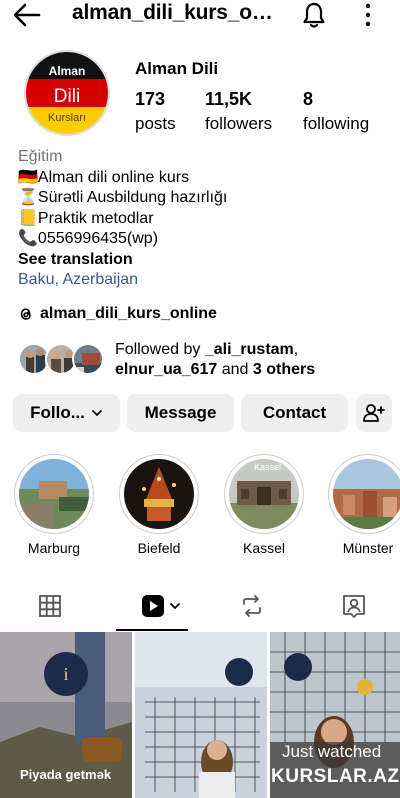  What do you see at coordinates (123, 197) in the screenshot?
I see `bio-line: ⏳Sürətli Ausbildung hazırlığı` at bounding box center [123, 197].